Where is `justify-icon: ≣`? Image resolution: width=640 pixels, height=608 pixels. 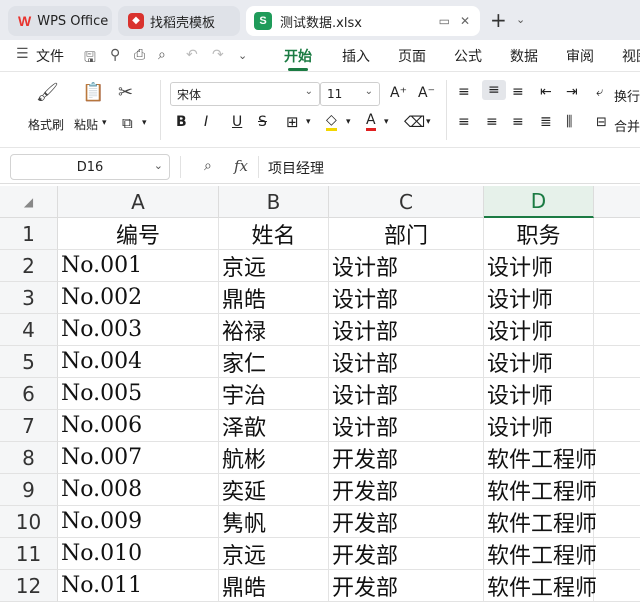 justify-icon: ≣ is located at coordinates (546, 122).